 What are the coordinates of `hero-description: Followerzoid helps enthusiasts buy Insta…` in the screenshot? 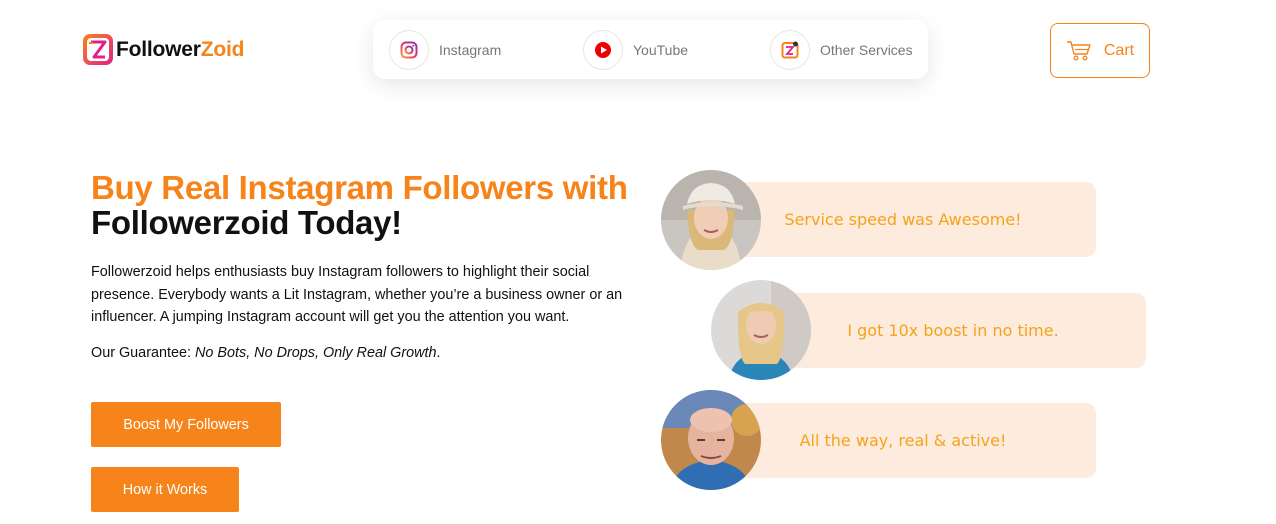 It's located at (357, 294).